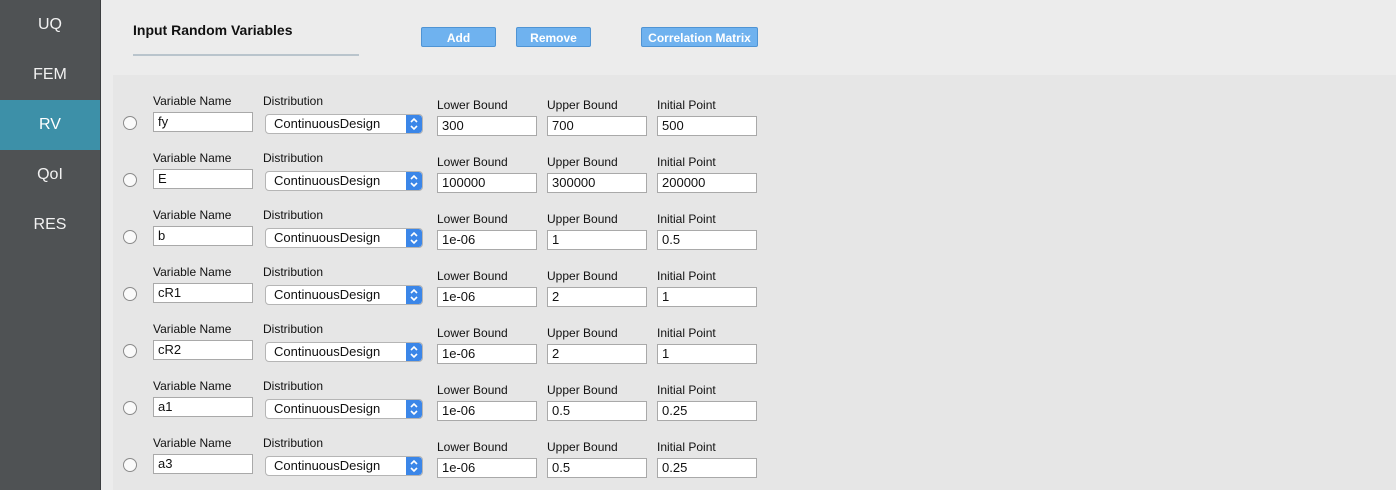  What do you see at coordinates (50, 125) in the screenshot?
I see `sidebar-item-rv: RV` at bounding box center [50, 125].